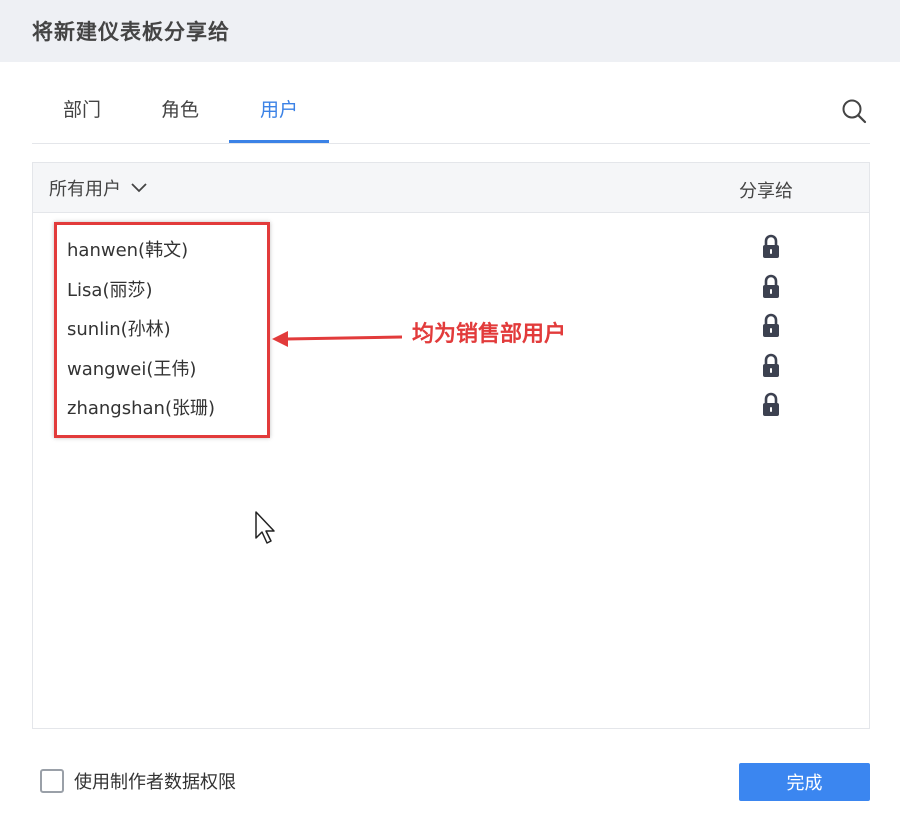 This screenshot has height=816, width=900. I want to click on tab-roles: 角色, so click(180, 113).